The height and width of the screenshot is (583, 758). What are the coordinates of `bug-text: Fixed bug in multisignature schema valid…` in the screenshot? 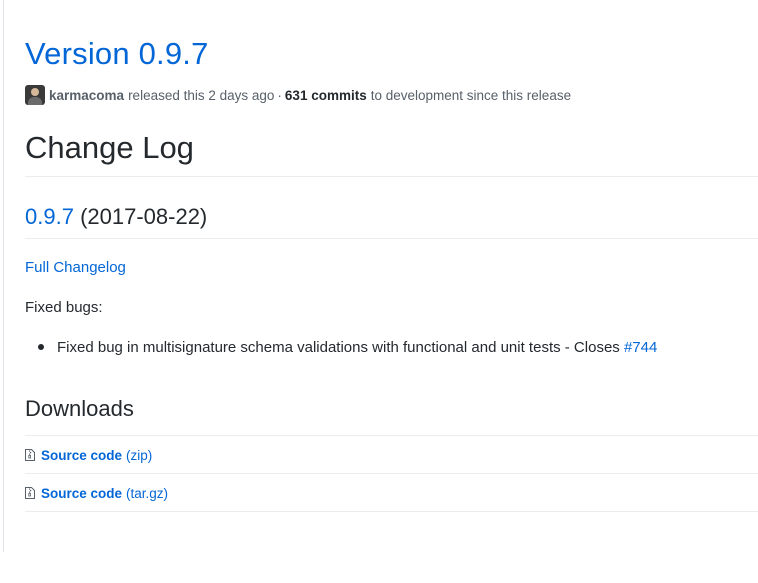 It's located at (338, 347).